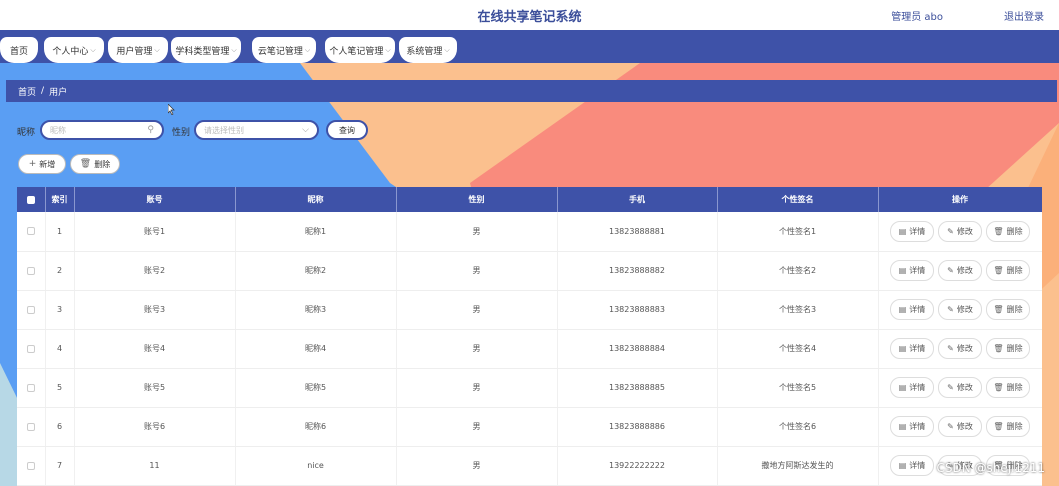 The image size is (1059, 486). What do you see at coordinates (798, 199) in the screenshot?
I see `header-signature: 个性签名` at bounding box center [798, 199].